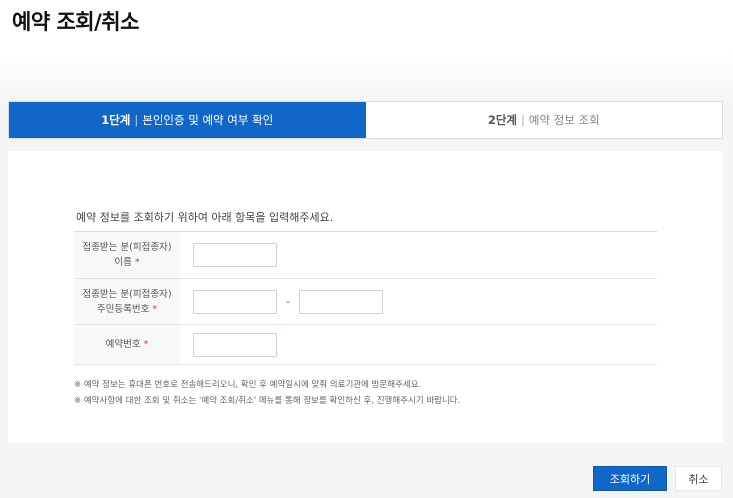  What do you see at coordinates (127, 247) in the screenshot?
I see `name-label-line1: 접종받는 분(피접종자)` at bounding box center [127, 247].